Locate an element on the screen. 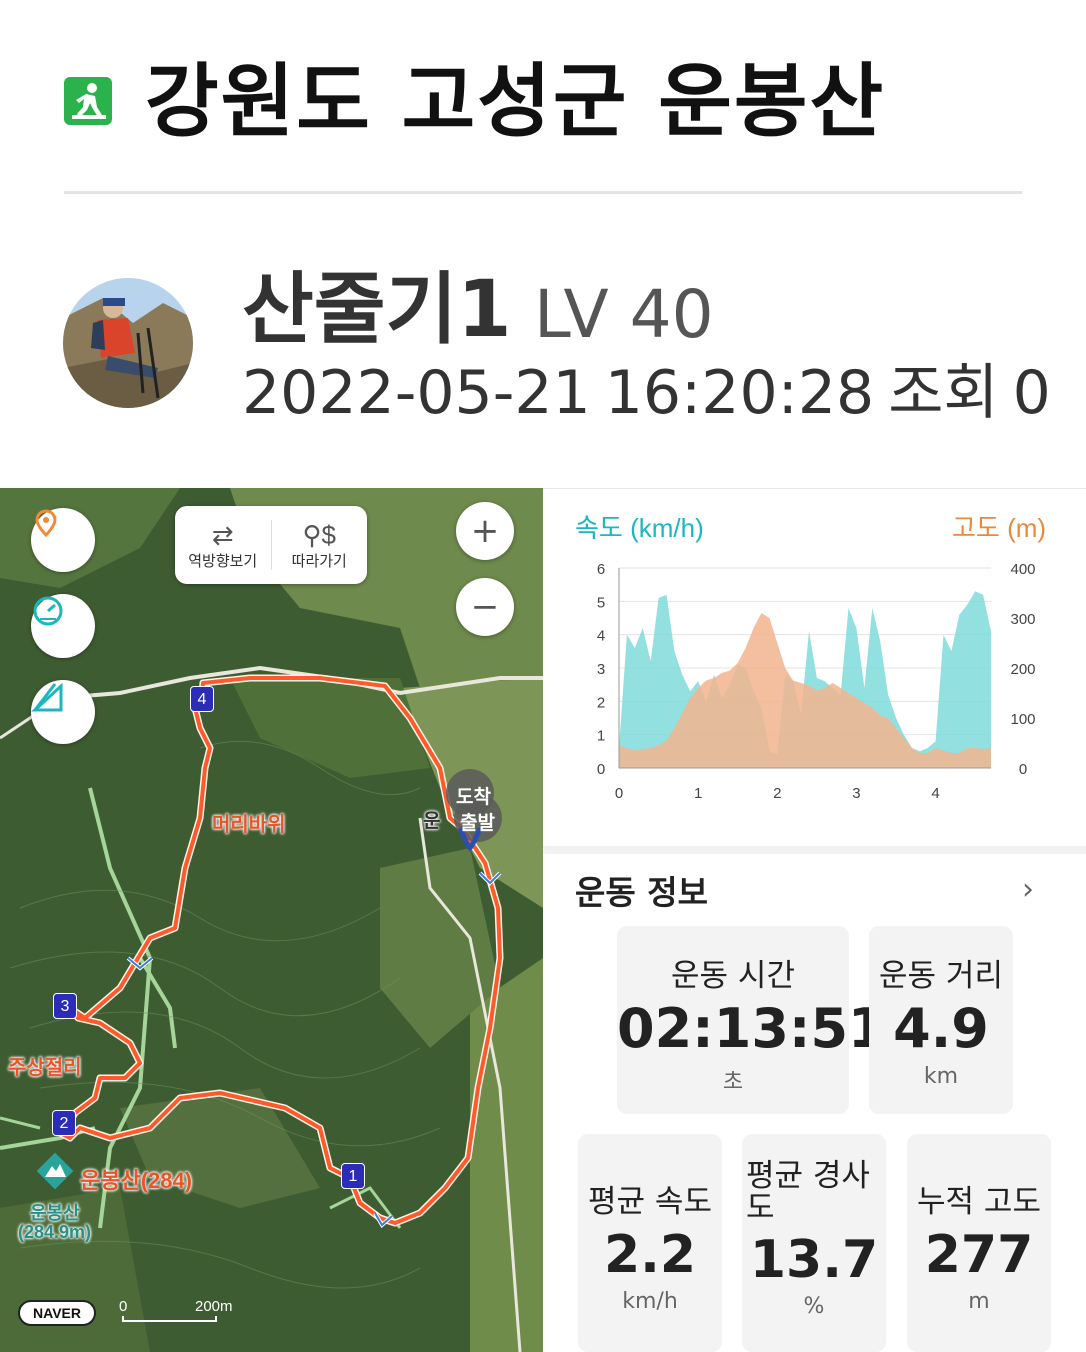 This screenshot has width=1086, height=1352. stat-value: 02:13:51 is located at coordinates (751, 1028).